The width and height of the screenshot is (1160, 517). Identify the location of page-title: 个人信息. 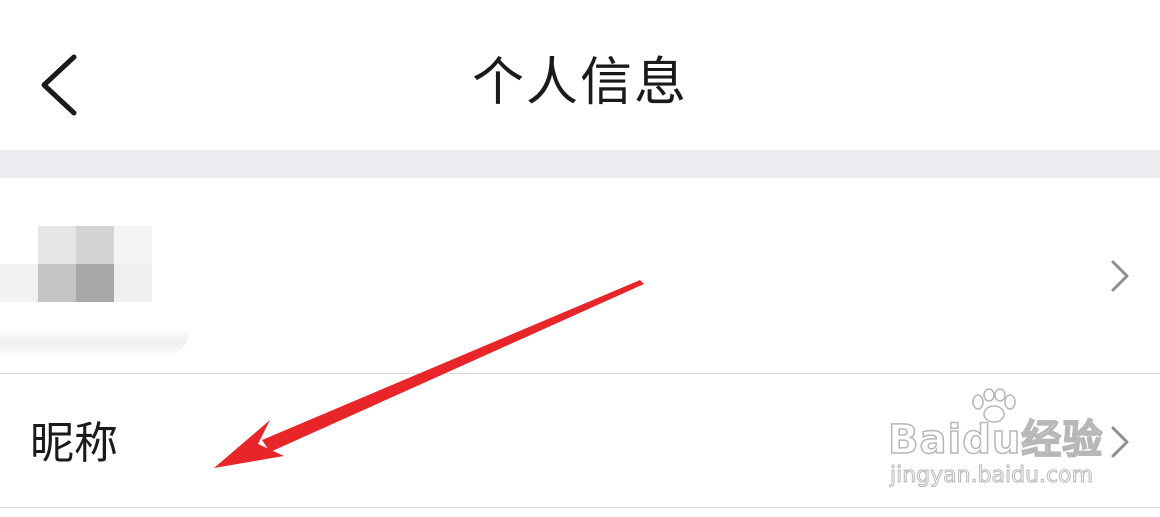
(579, 83).